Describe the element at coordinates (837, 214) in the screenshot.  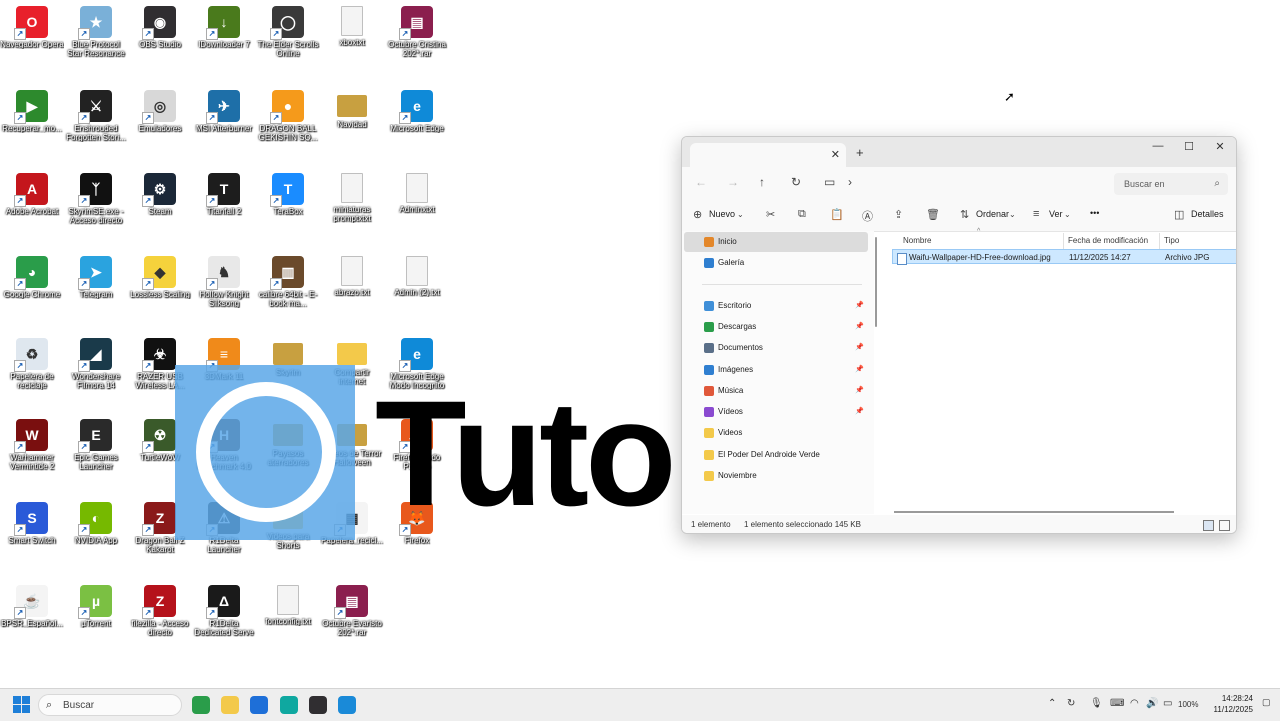
I see `paste-icon: 📋` at that location.